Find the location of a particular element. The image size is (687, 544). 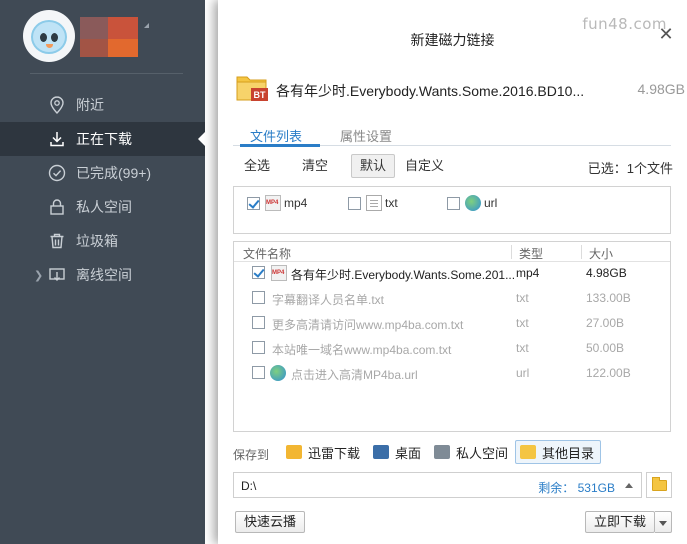

type-filter-txt: txt is located at coordinates (373, 203).